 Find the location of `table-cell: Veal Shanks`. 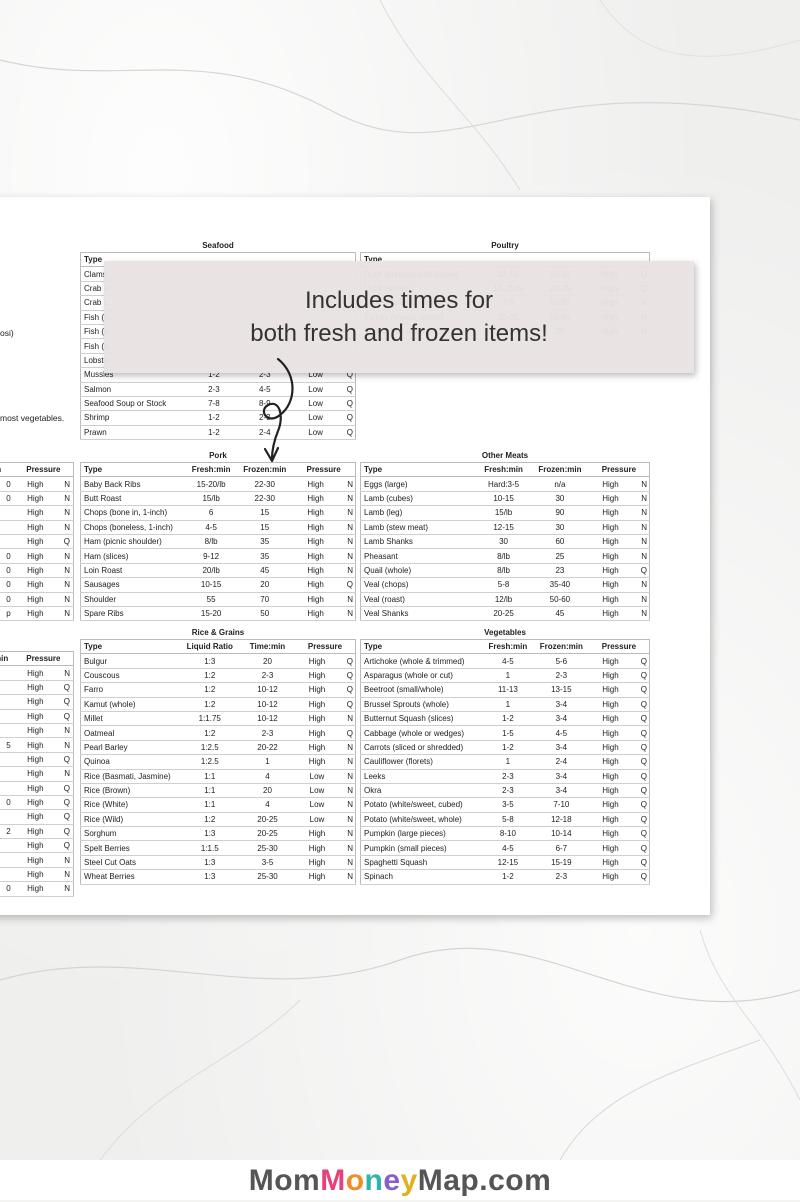

table-cell: Veal Shanks is located at coordinates (418, 614).